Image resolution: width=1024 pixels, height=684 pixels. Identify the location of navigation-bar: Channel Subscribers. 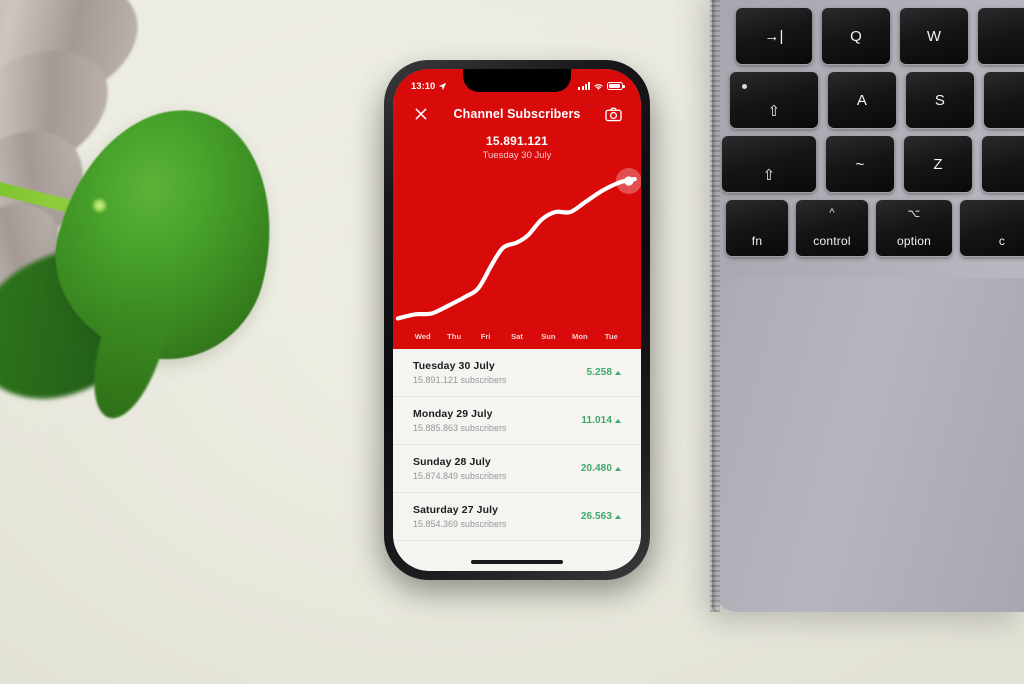
(517, 112).